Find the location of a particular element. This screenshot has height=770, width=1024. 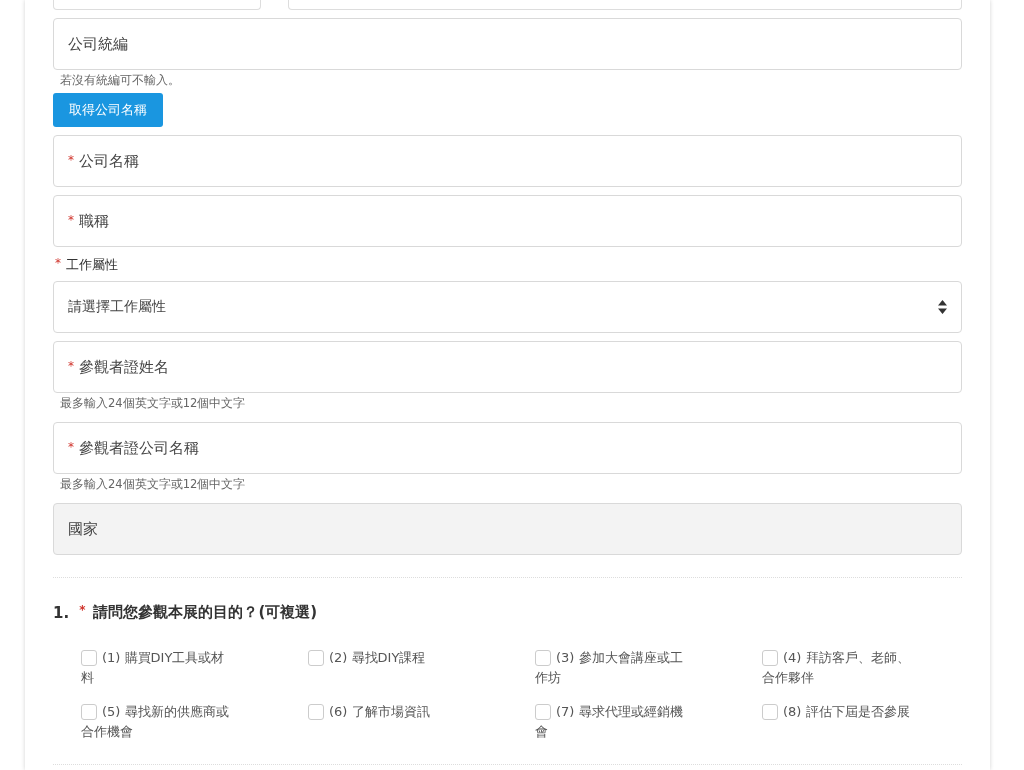

input-field: 公司統編 is located at coordinates (507, 44).